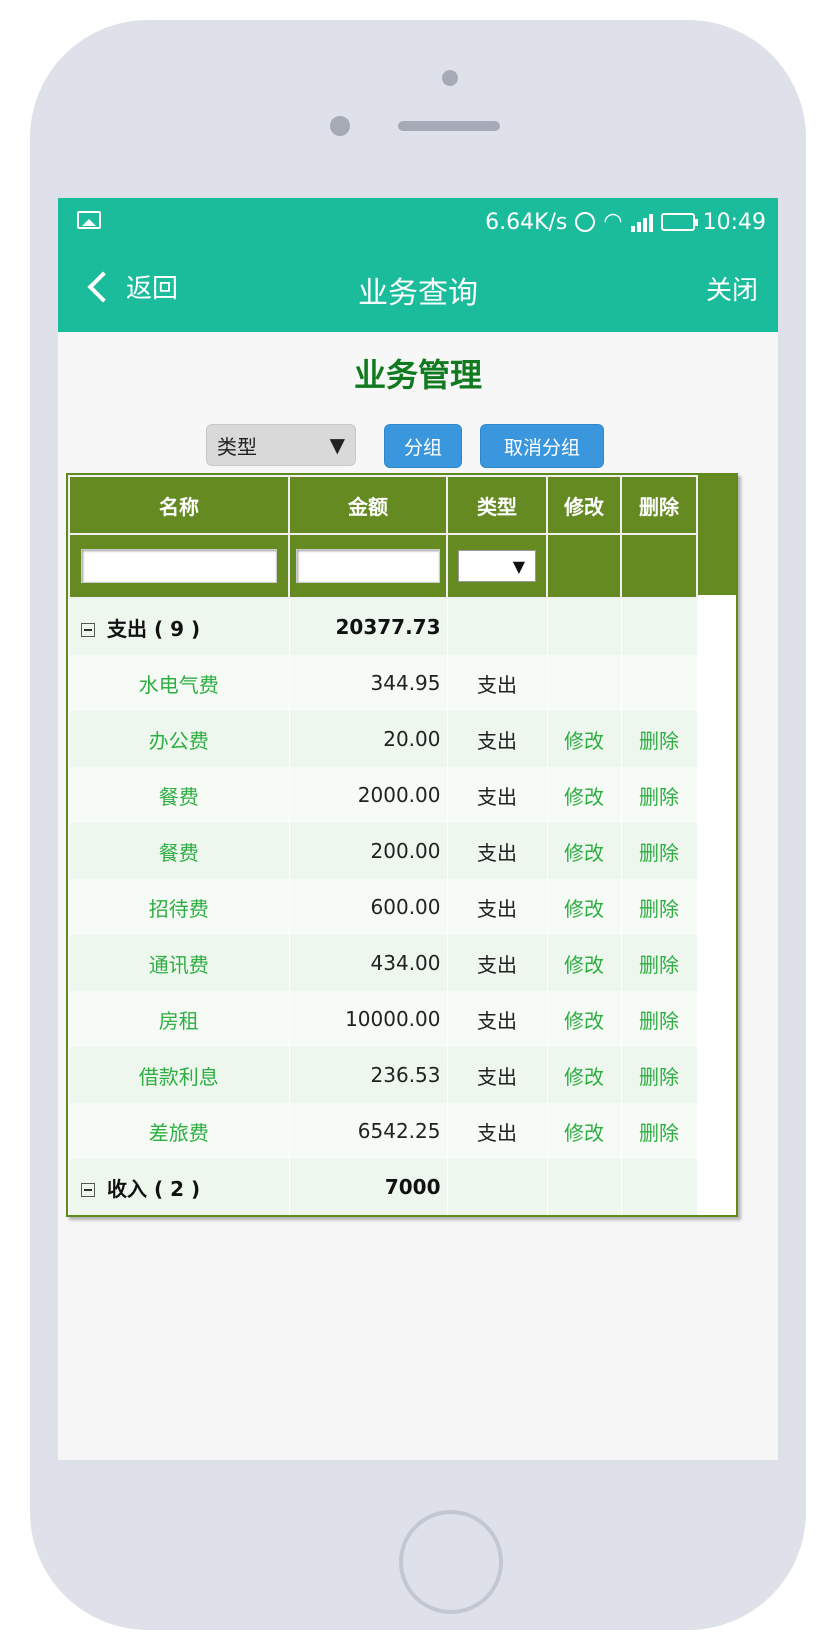  What do you see at coordinates (679, 222) in the screenshot?
I see `battery-icon` at bounding box center [679, 222].